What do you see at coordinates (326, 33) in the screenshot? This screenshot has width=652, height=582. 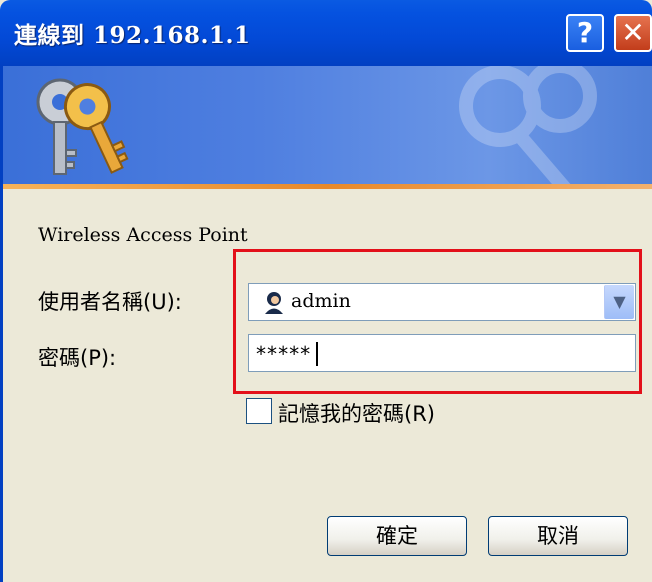 I see `title-bar: 連線到 192.168.1.1 ? ✕` at bounding box center [326, 33].